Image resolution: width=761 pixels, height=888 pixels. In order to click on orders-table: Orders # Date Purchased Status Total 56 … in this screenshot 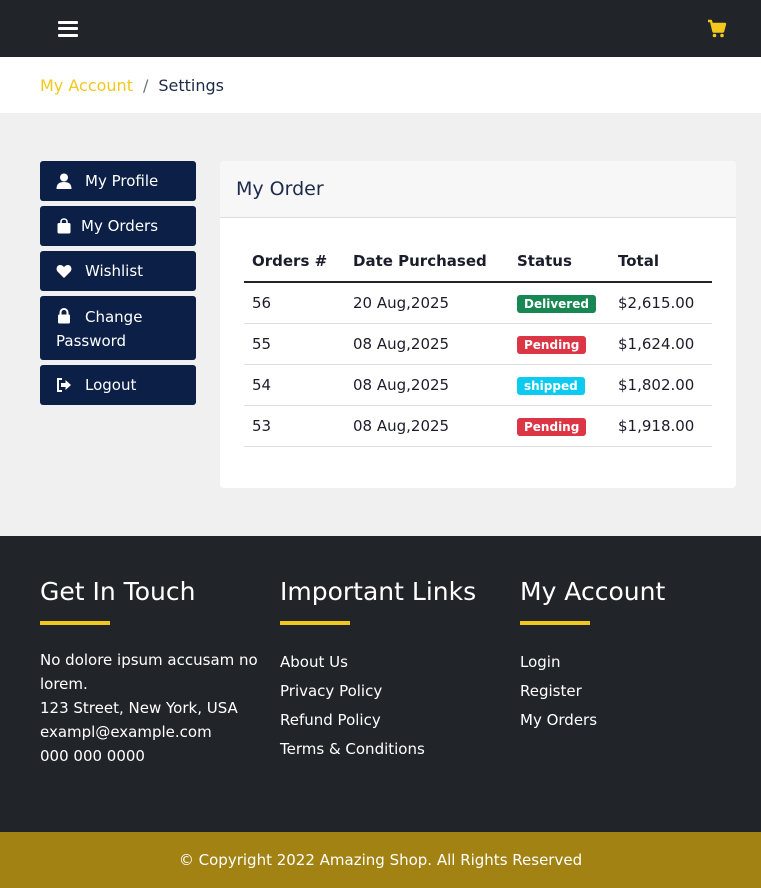, I will do `click(478, 344)`.